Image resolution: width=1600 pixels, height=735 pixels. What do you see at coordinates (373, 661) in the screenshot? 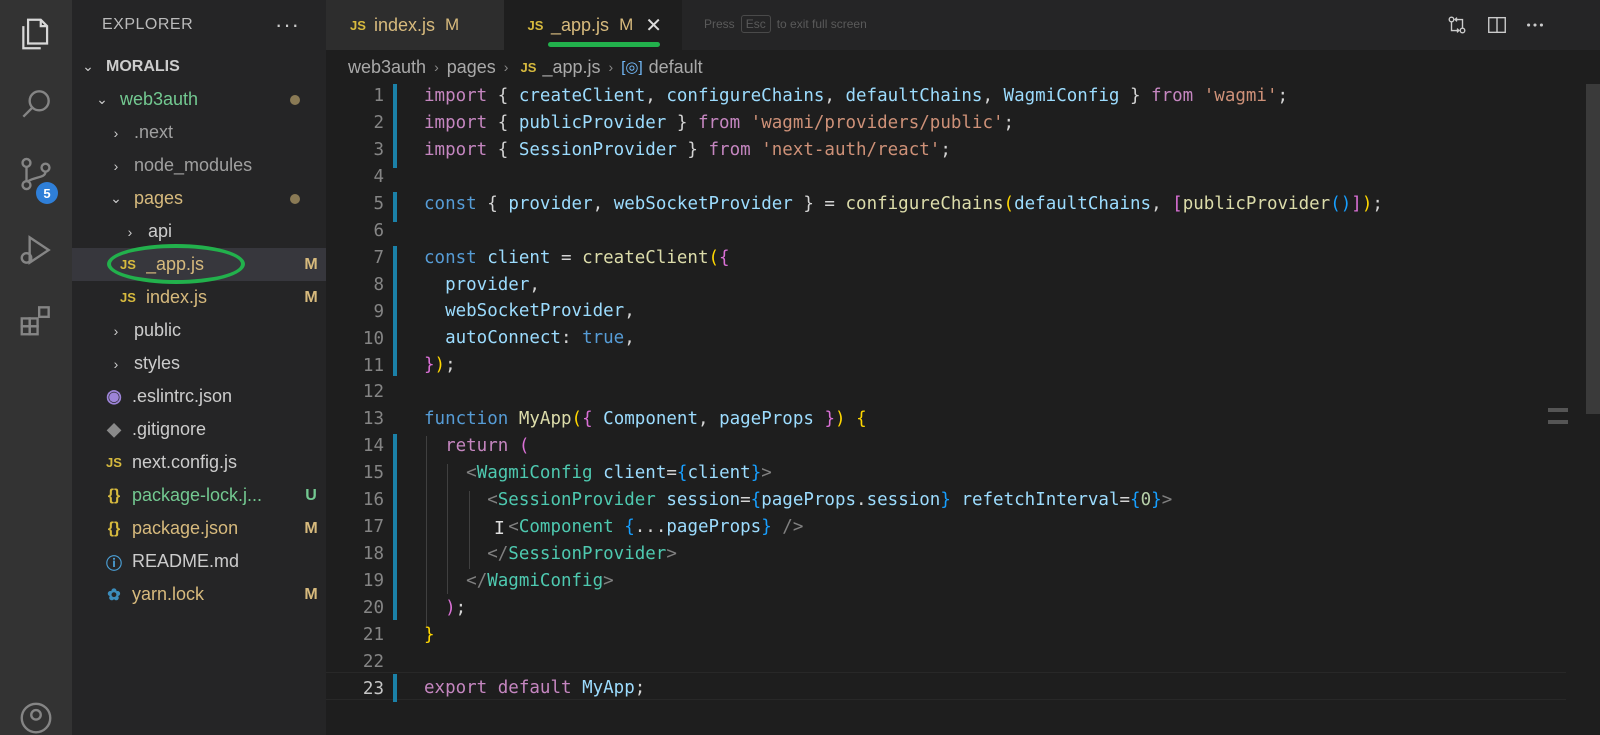
I see `line-number: 22` at bounding box center [373, 661].